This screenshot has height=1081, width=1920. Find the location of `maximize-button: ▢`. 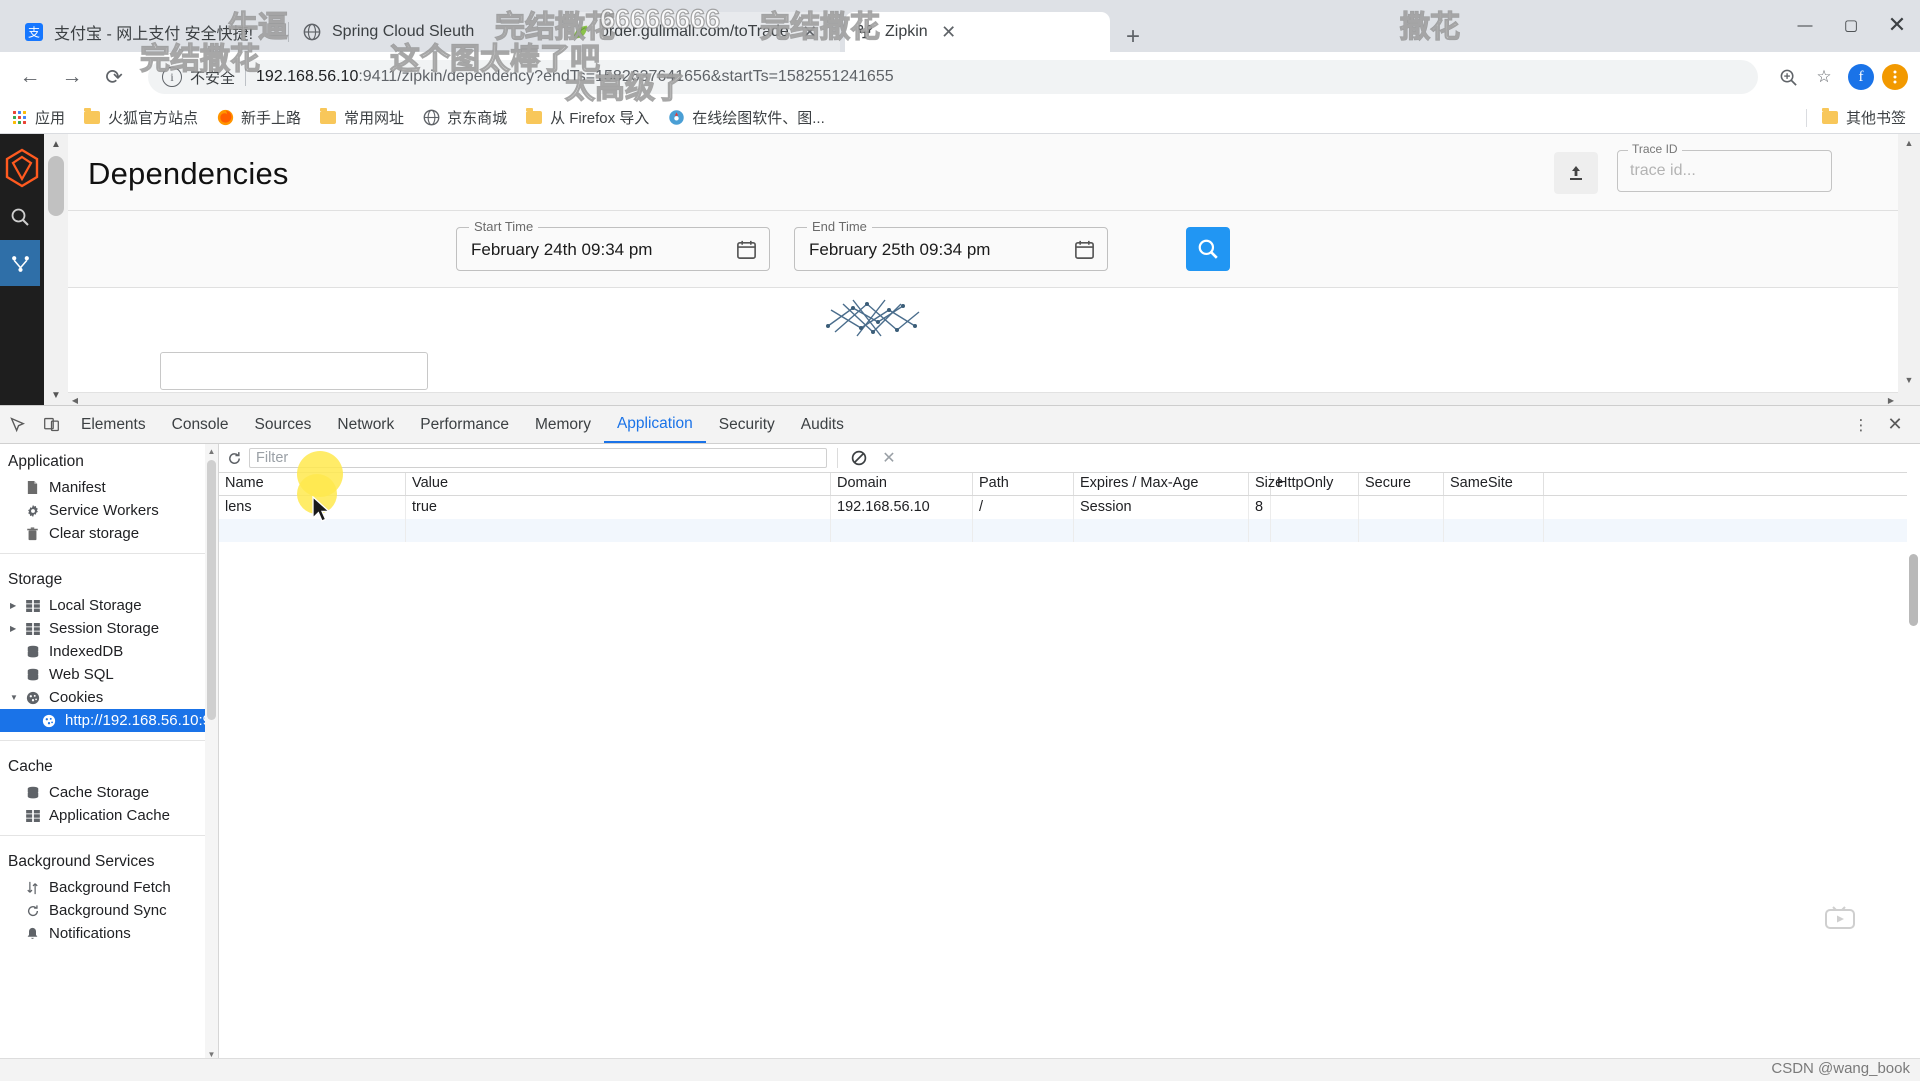

maximize-button: ▢ is located at coordinates (1851, 25).